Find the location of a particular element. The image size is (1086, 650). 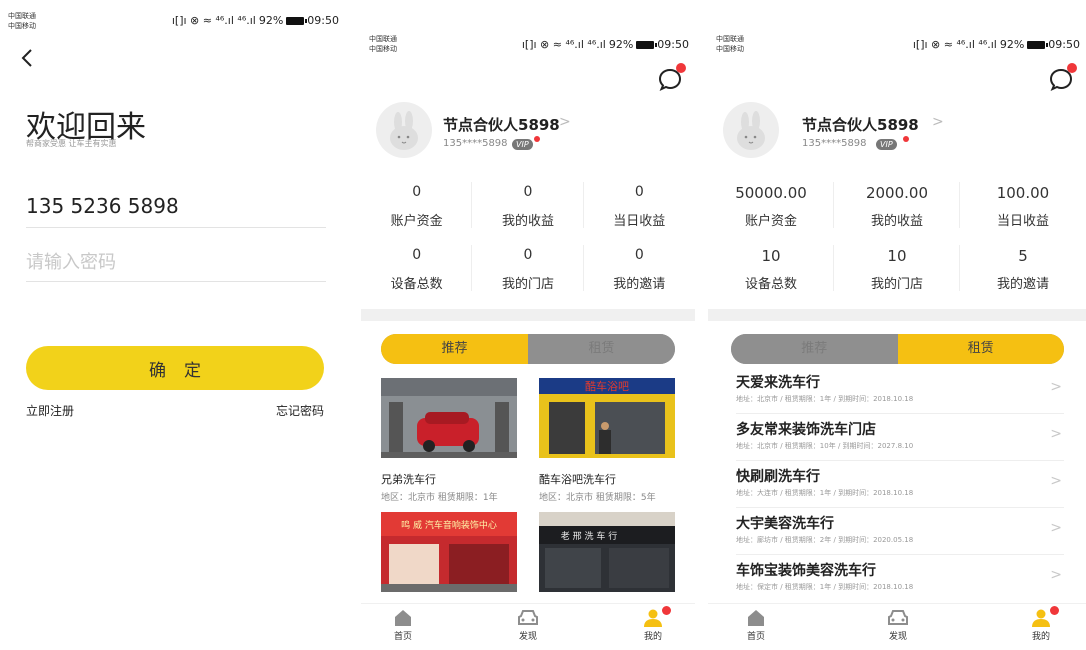

stat-label: 当日收益 is located at coordinates (1022, 221).